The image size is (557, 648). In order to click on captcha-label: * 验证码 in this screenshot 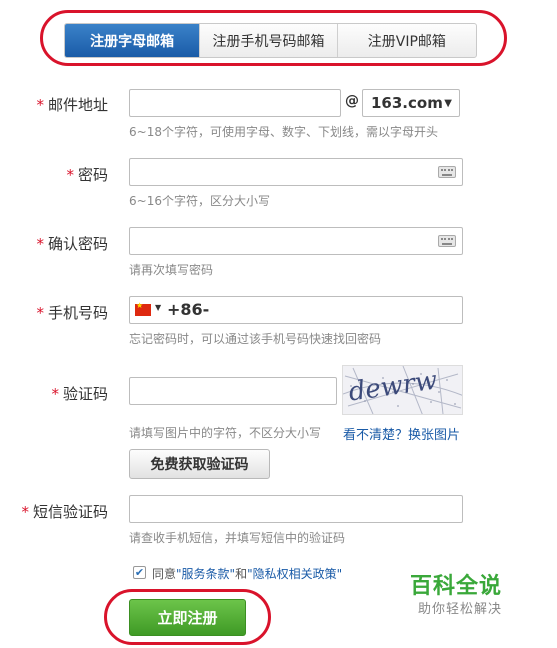, I will do `click(58, 393)`.